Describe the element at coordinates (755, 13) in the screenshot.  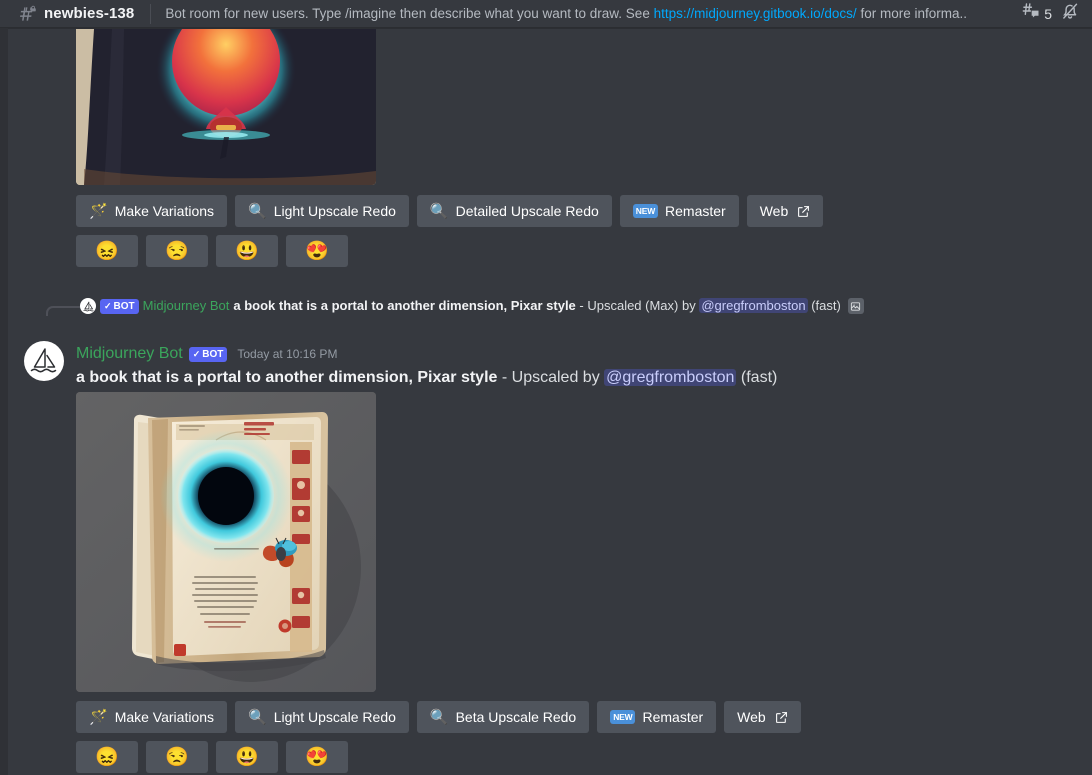
I see `channel-topic-link: https://midjourney.gitbook.io/docs/` at that location.